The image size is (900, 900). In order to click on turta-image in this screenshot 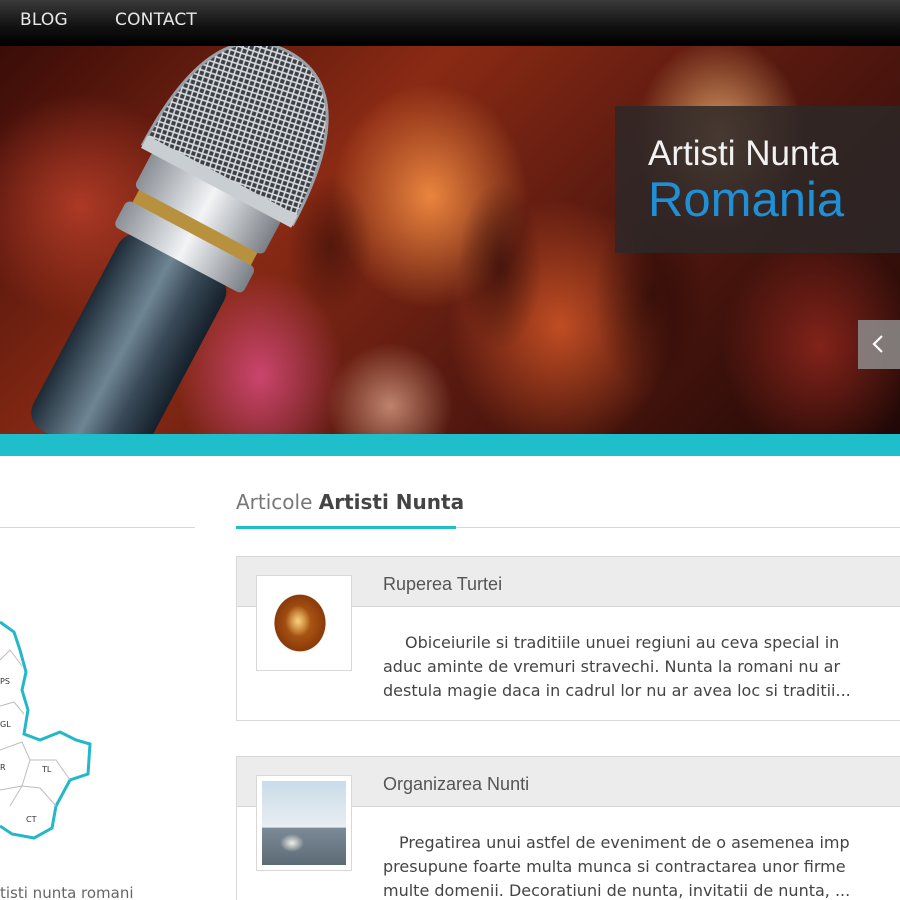, I will do `click(304, 623)`.